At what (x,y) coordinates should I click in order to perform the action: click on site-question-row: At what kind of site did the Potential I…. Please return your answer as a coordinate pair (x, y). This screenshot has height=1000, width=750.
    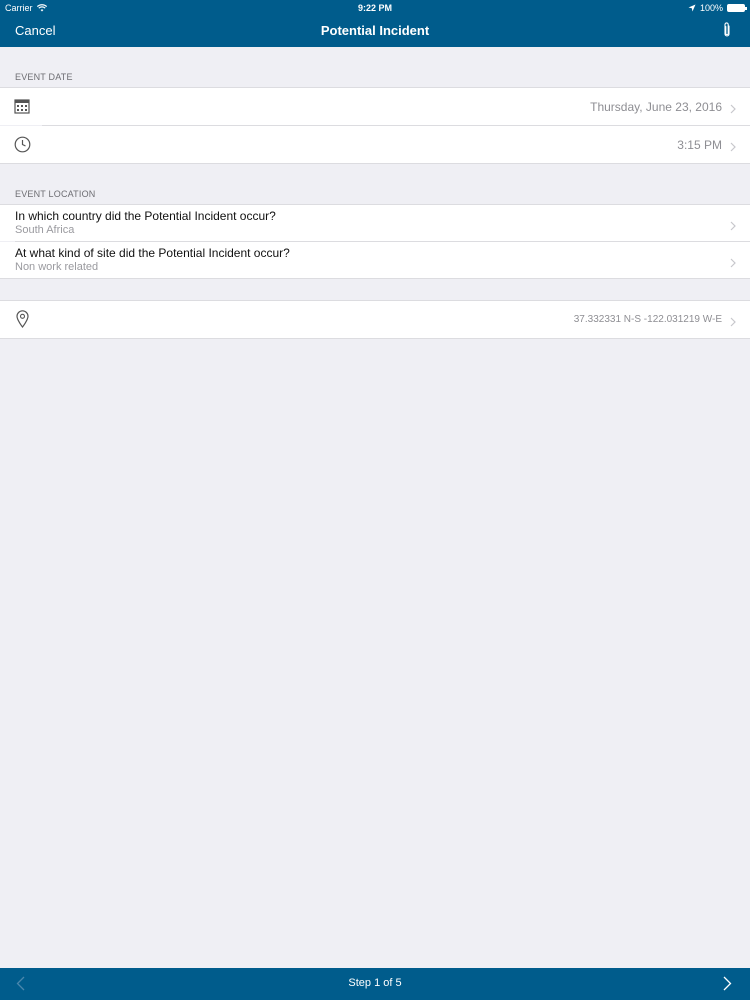
    Looking at the image, I should click on (375, 260).